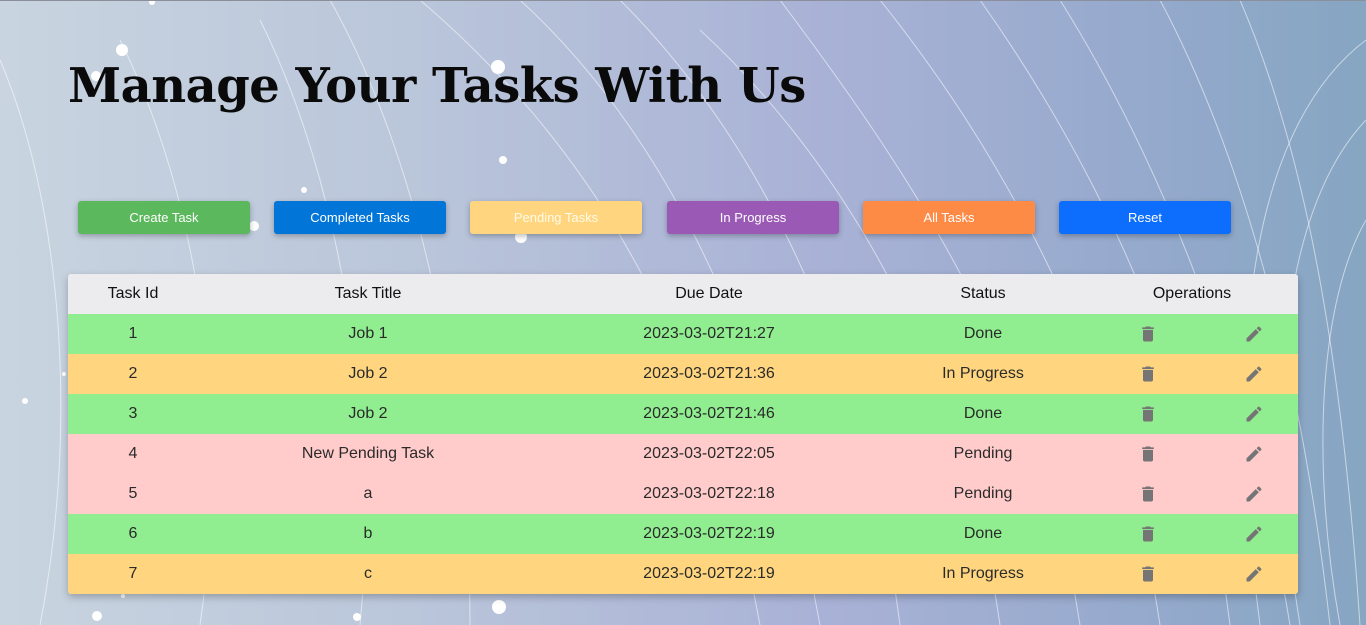  What do you see at coordinates (133, 574) in the screenshot?
I see `task-id-cell: 7` at bounding box center [133, 574].